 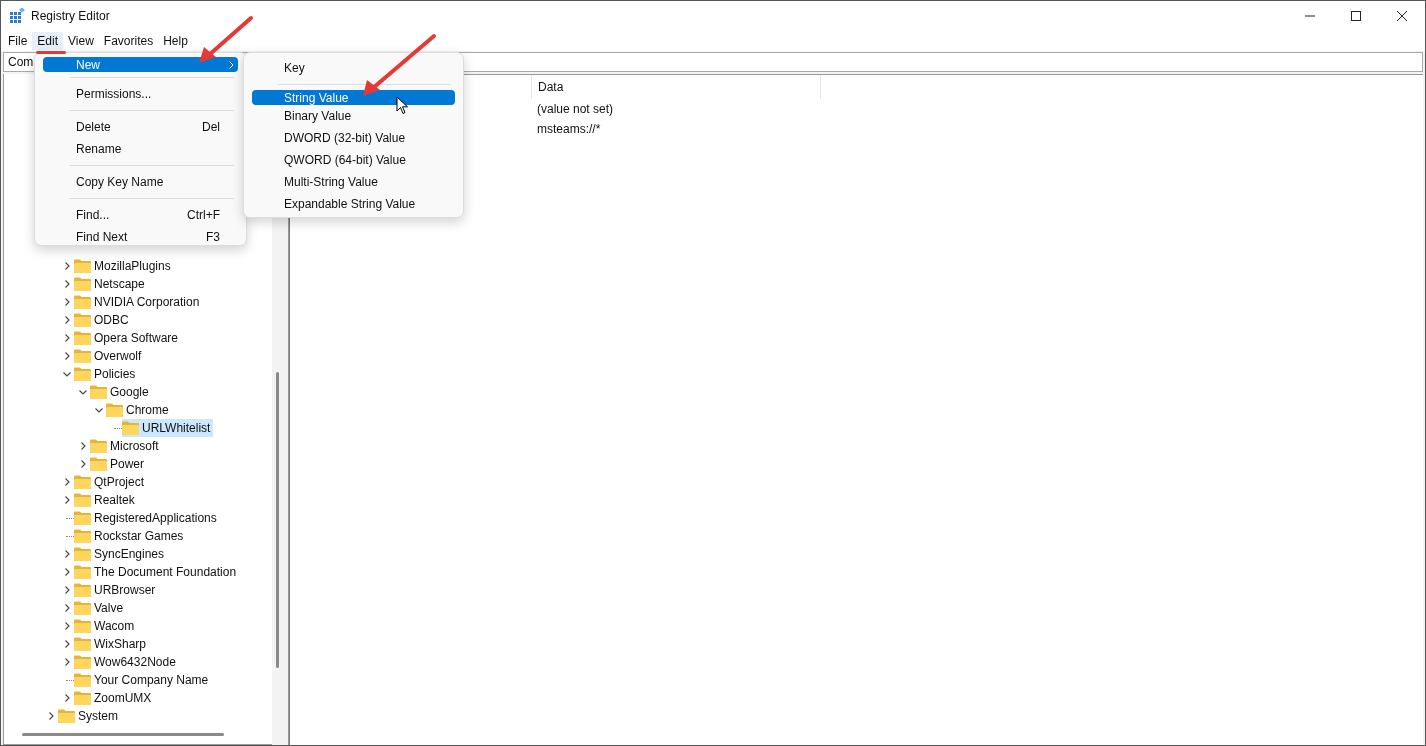 I want to click on table-cell: msteams://*, so click(x=569, y=129).